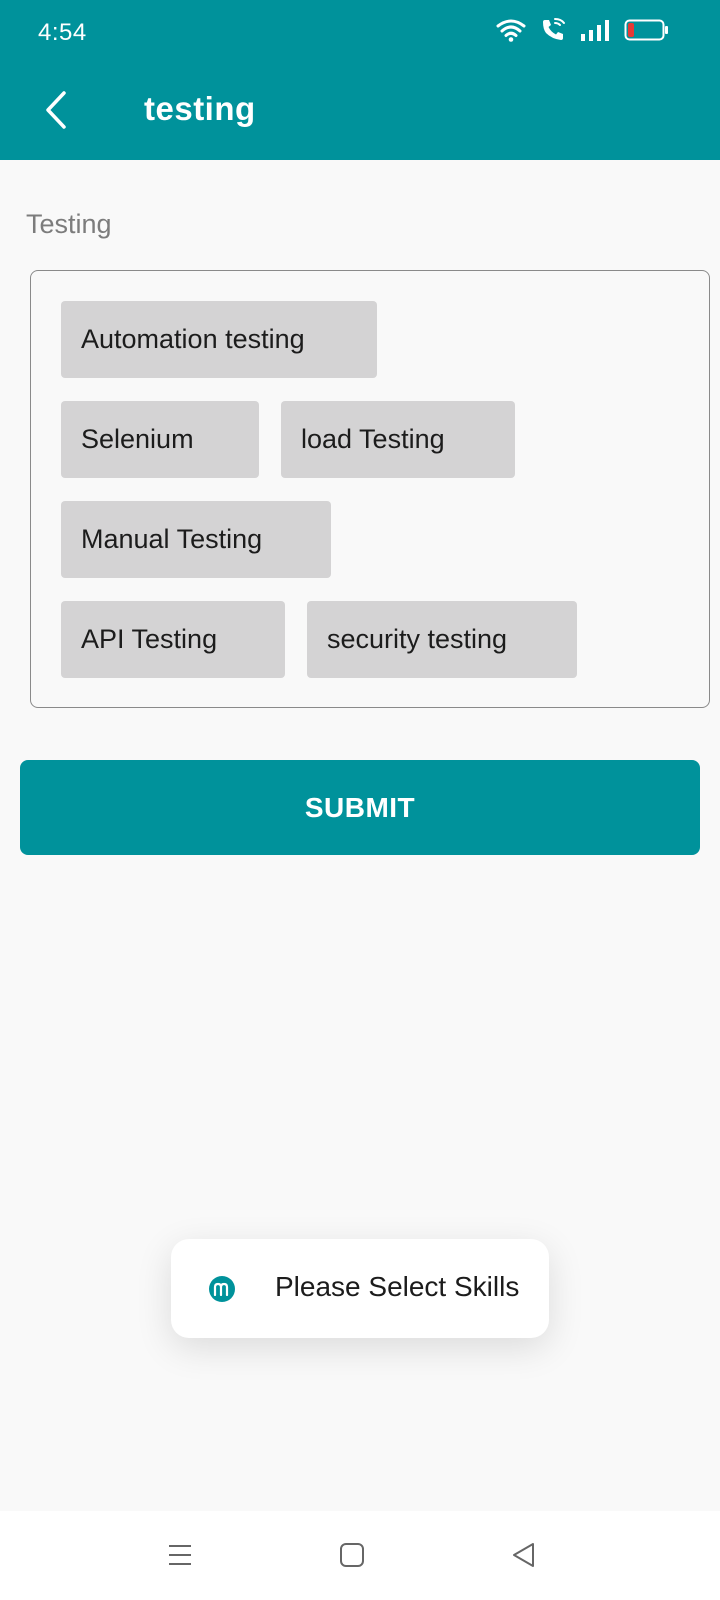 The image size is (720, 1600). I want to click on skill-chip-api-testing: API Testing, so click(173, 639).